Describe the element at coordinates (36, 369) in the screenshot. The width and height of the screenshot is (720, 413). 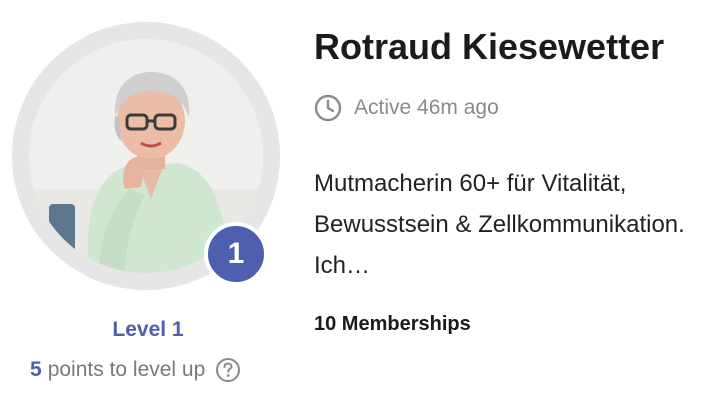
I see `points-count: 5` at that location.